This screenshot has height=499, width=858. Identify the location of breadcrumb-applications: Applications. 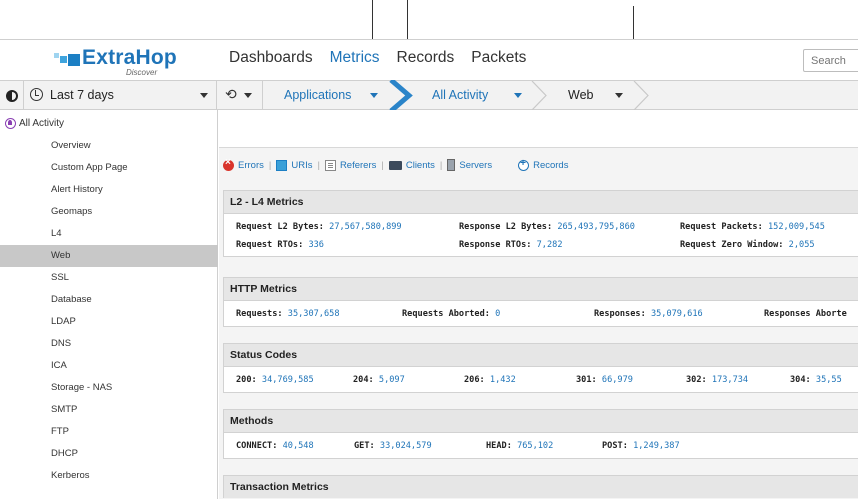
(317, 95).